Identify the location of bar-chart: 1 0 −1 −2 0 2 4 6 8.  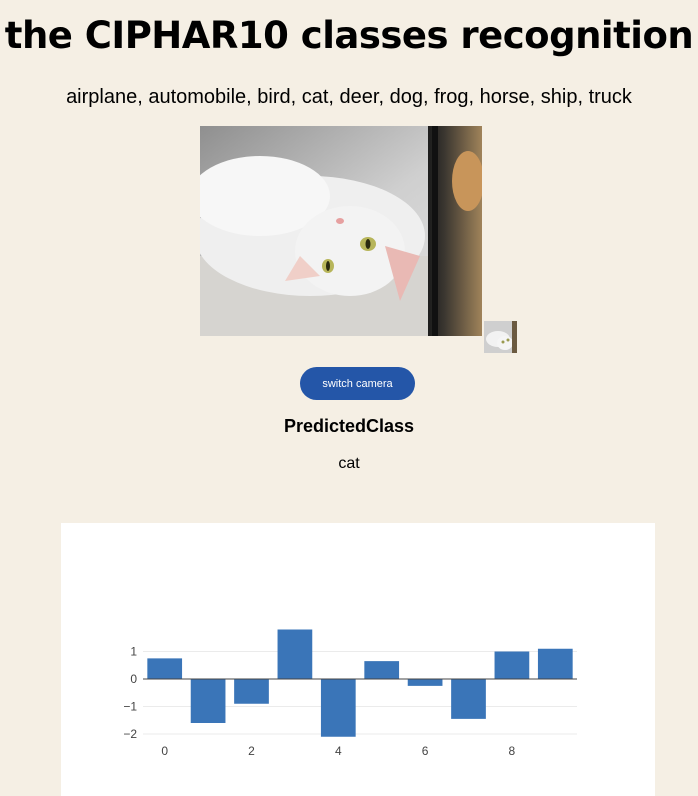
(350, 693).